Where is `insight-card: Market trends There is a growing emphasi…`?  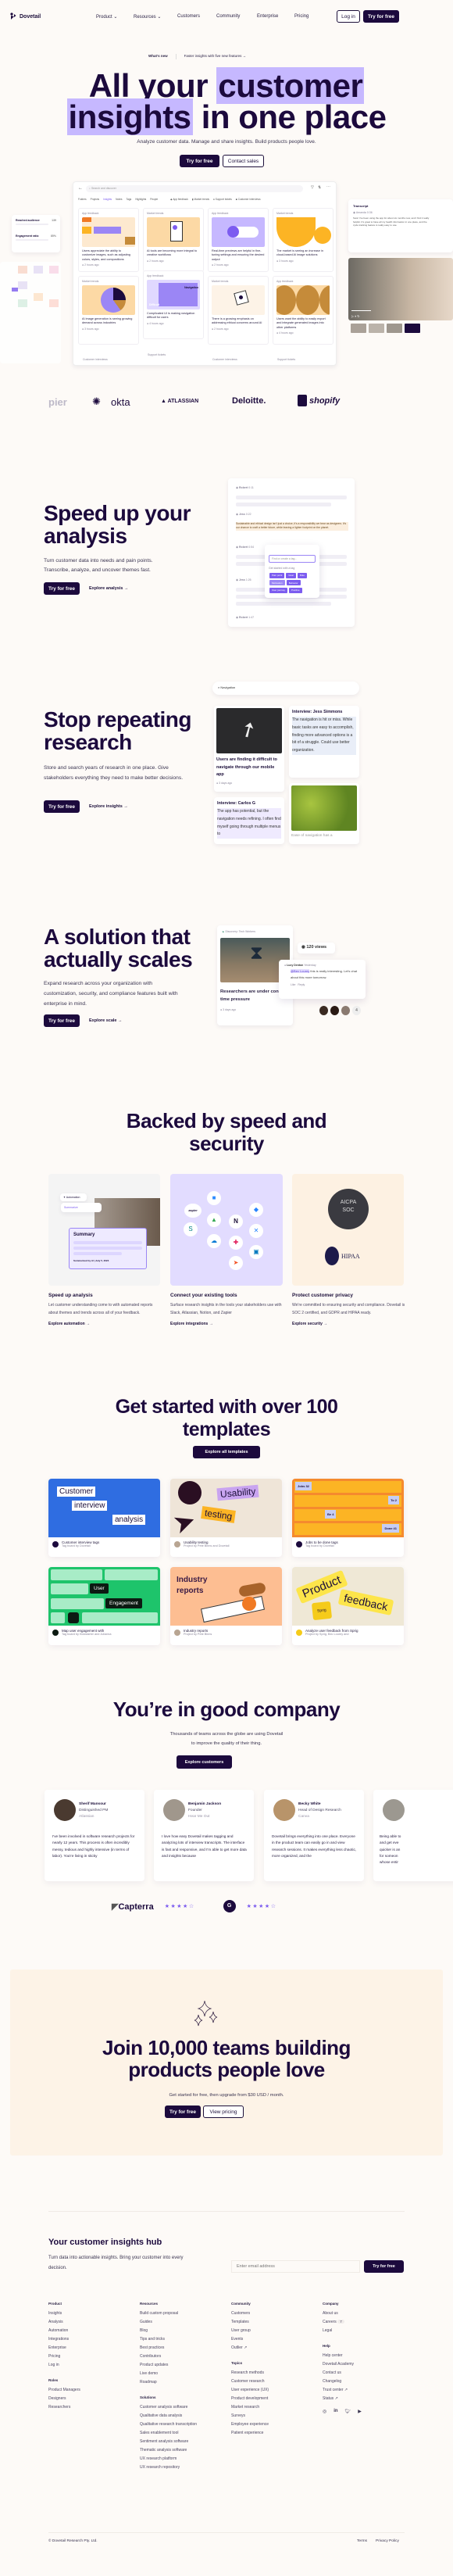
insight-card: Market trends There is a growing emphasi… is located at coordinates (238, 310).